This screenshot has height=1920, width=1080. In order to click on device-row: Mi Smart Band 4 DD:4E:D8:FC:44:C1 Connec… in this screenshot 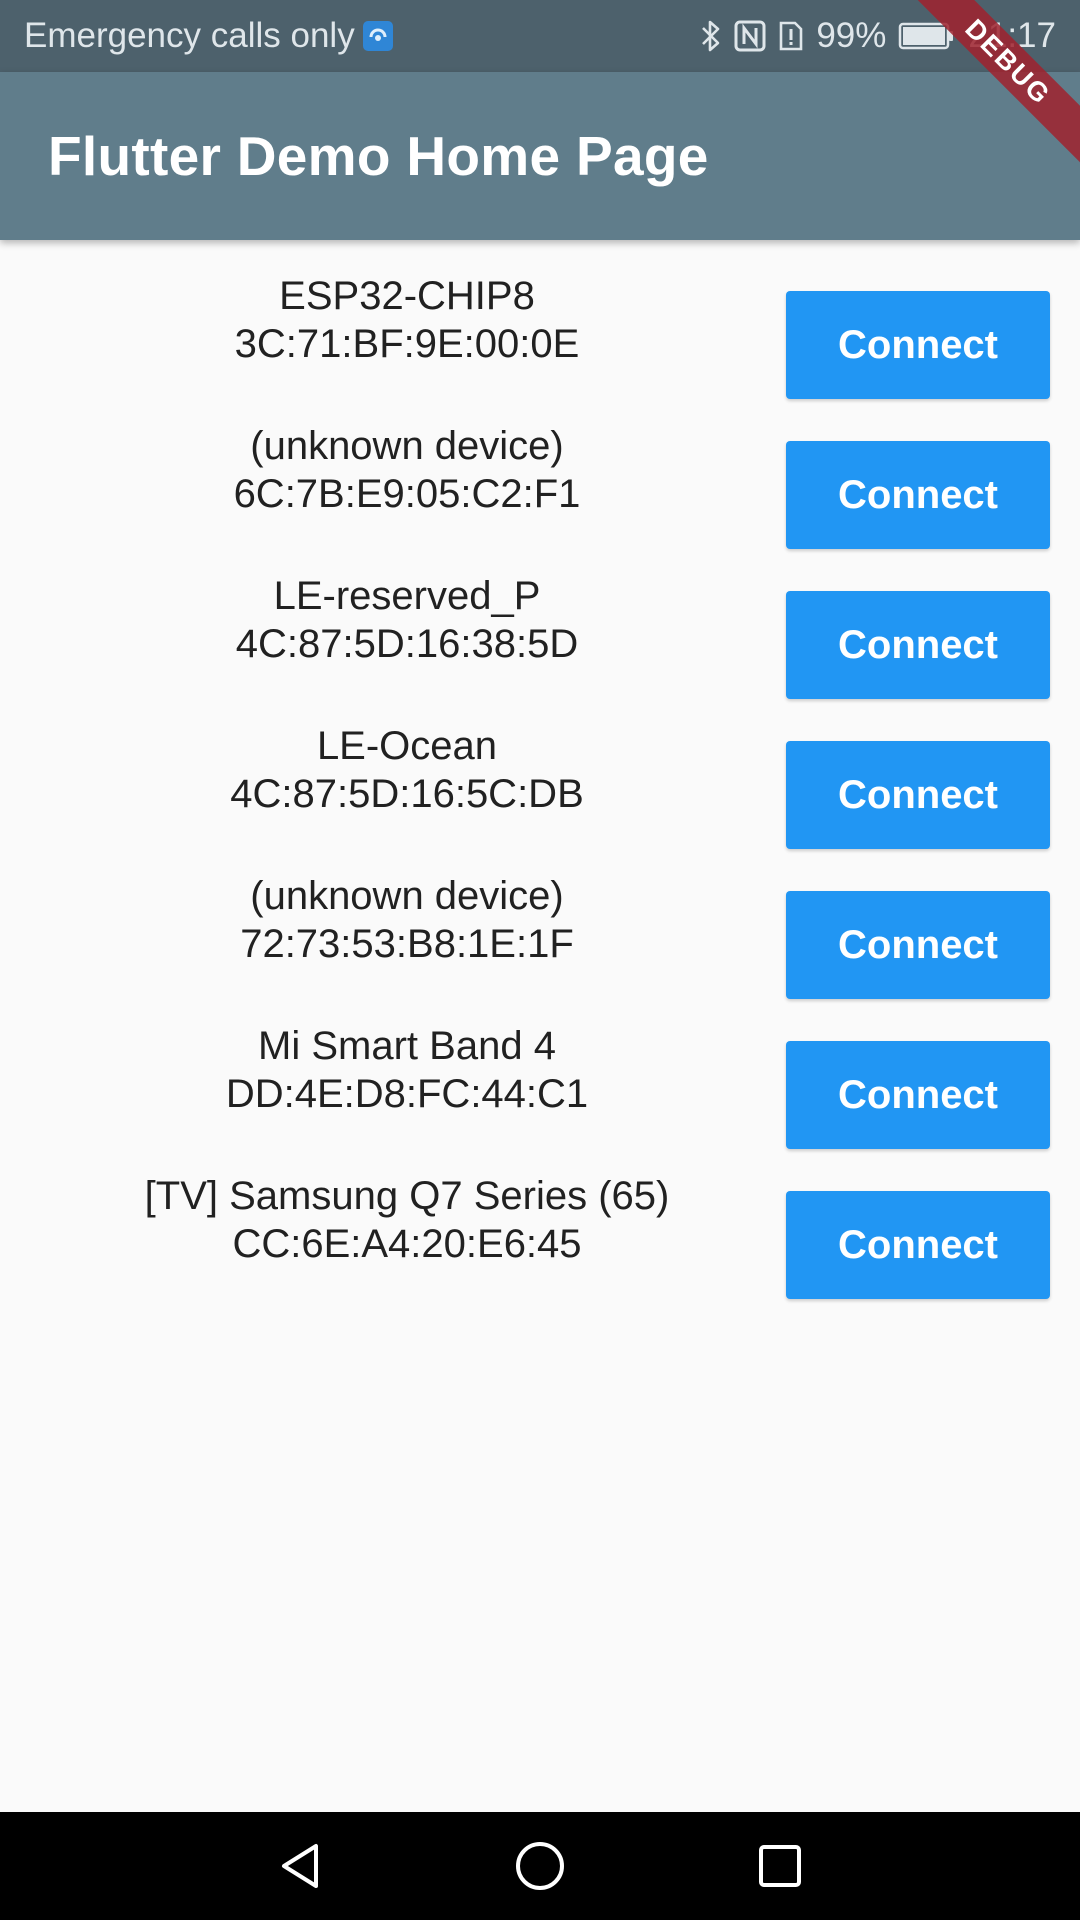, I will do `click(540, 1069)`.